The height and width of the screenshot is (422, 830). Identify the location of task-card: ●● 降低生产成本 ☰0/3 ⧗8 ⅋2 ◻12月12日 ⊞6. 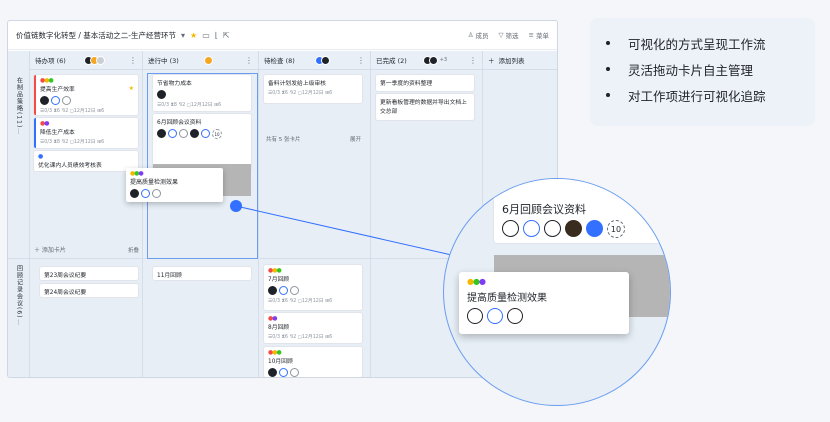
(86, 133).